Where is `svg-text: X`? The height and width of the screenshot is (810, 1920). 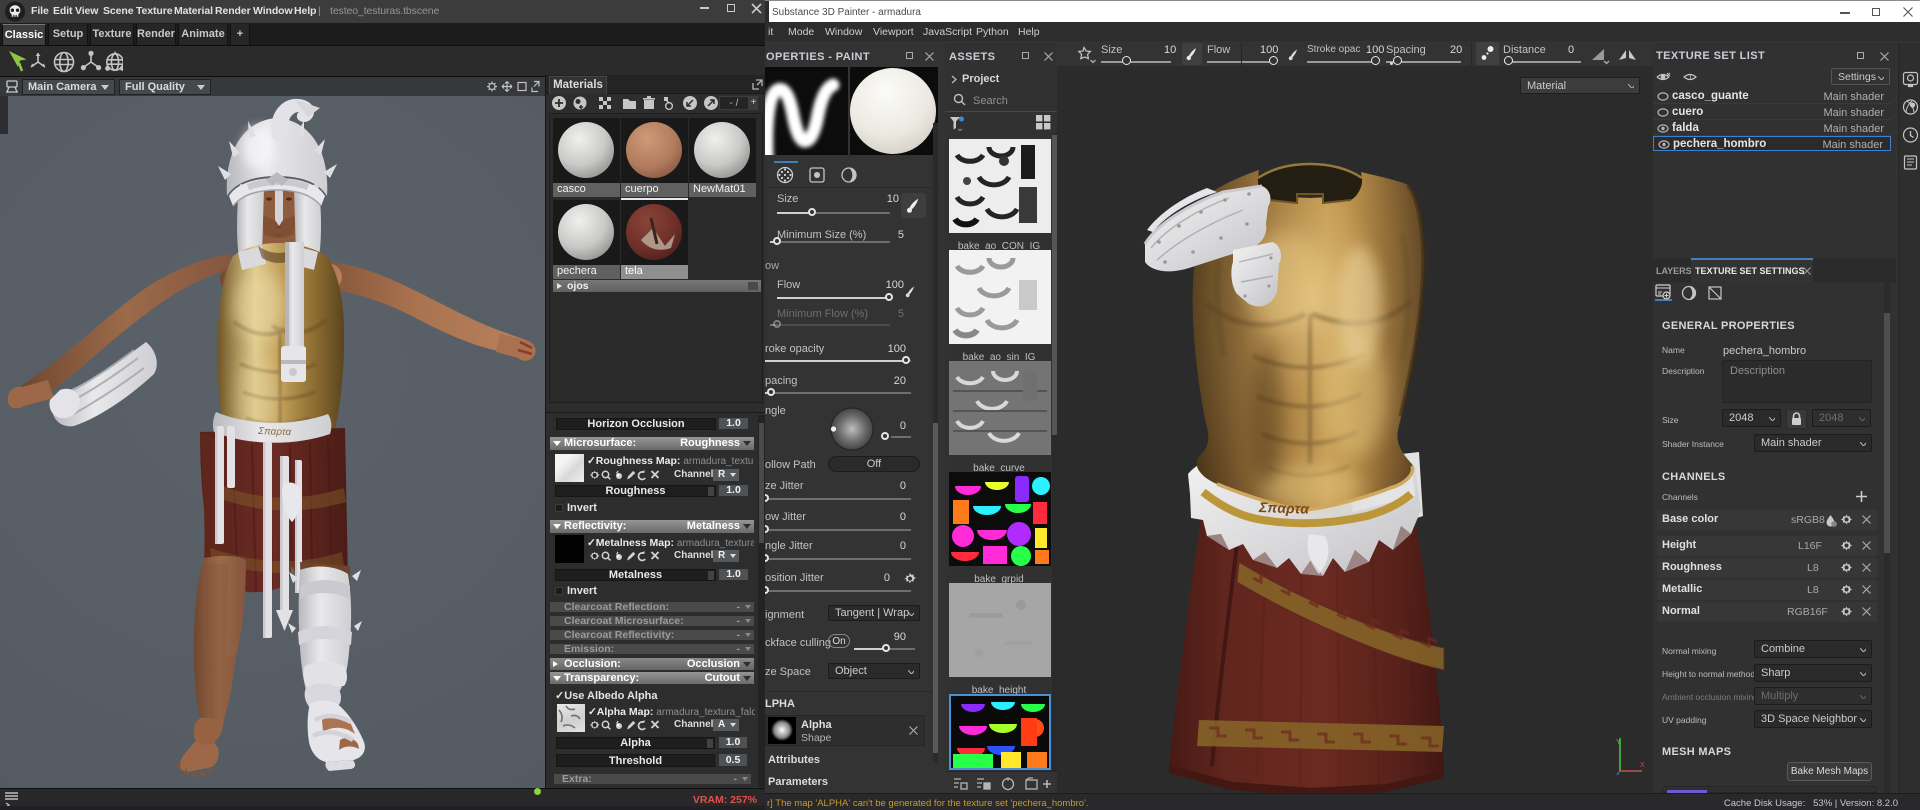
svg-text: X is located at coordinates (1642, 765).